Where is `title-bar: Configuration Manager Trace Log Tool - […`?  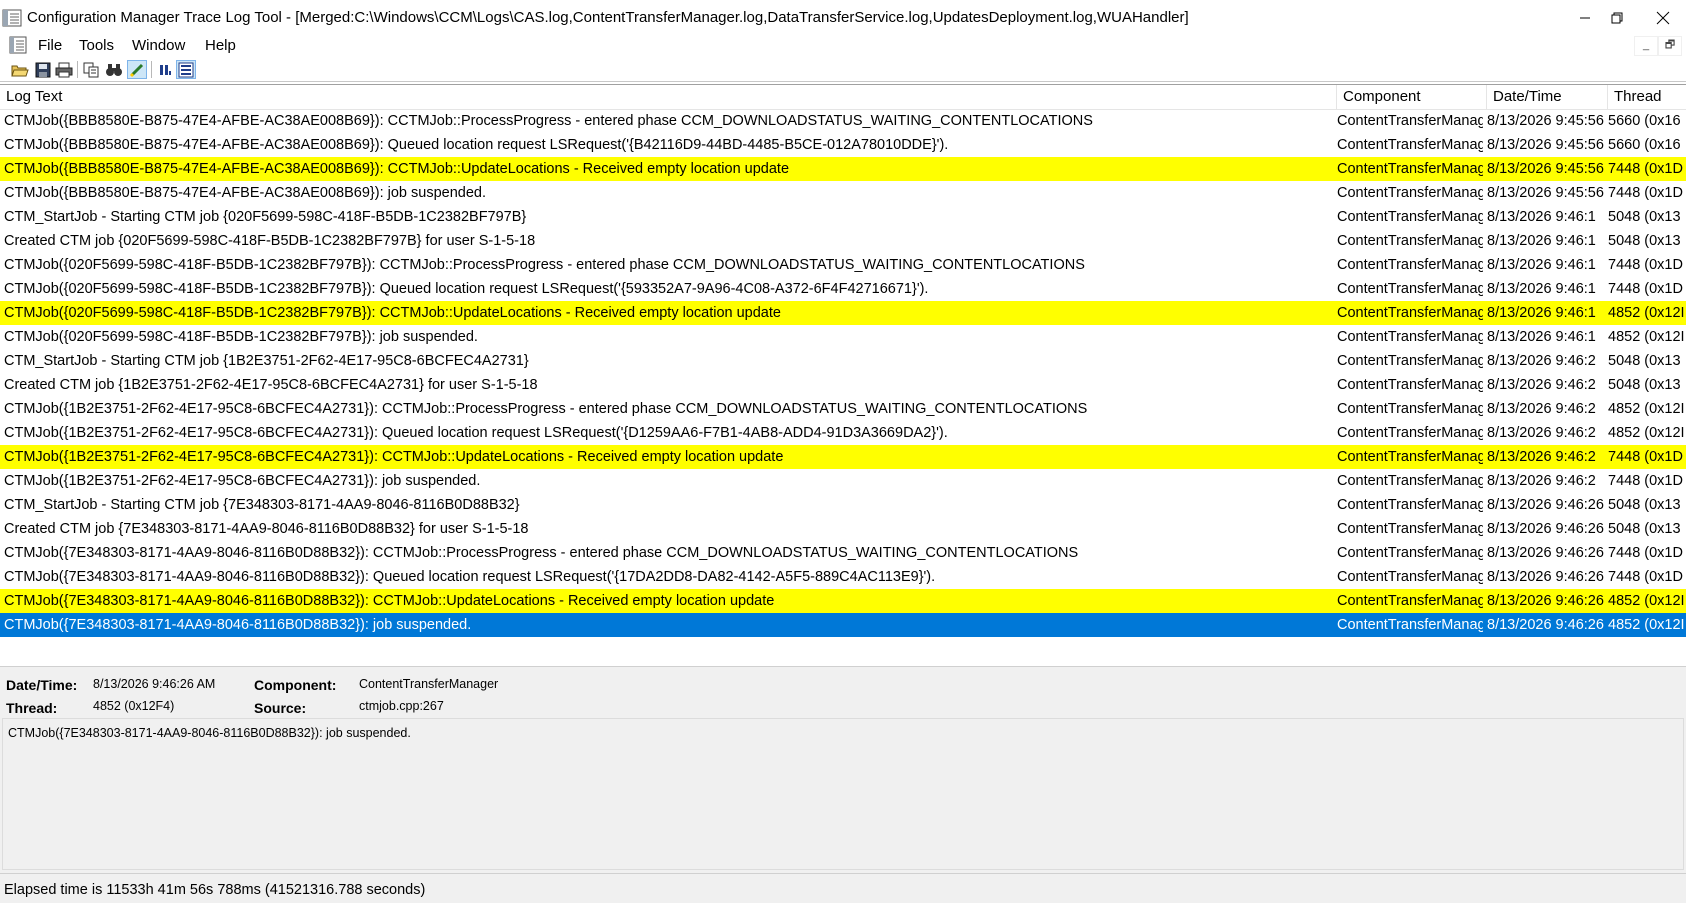 title-bar: Configuration Manager Trace Log Tool - [… is located at coordinates (843, 18).